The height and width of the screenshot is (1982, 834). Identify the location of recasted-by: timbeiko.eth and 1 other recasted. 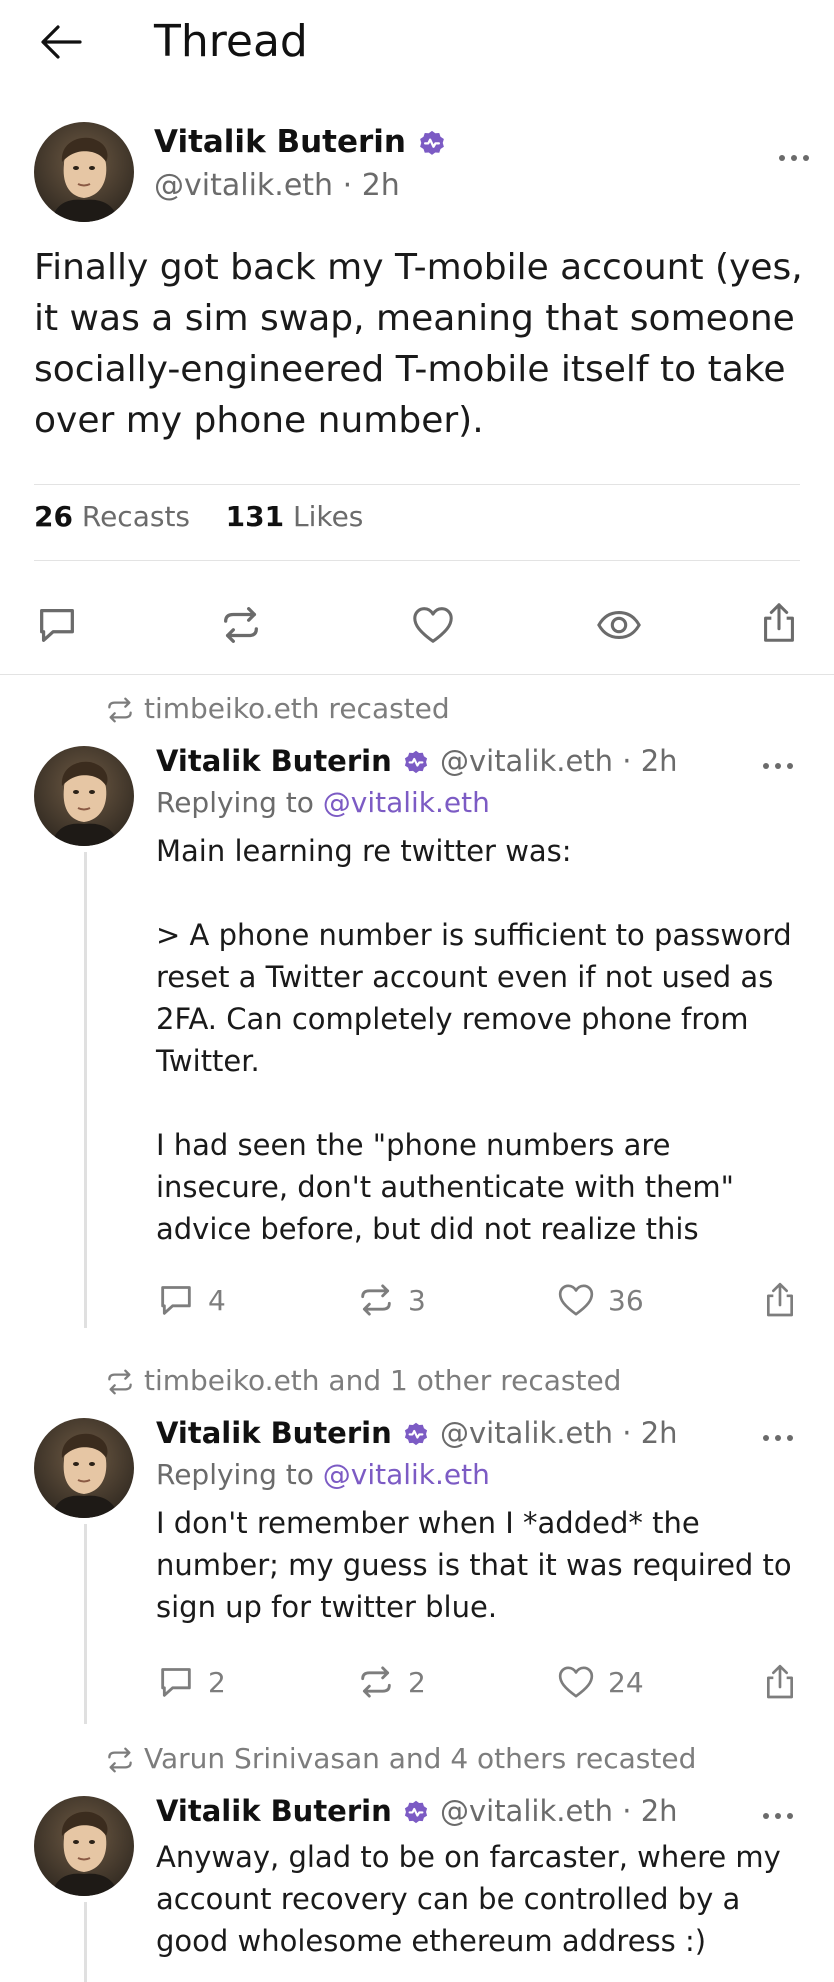
(362, 1381).